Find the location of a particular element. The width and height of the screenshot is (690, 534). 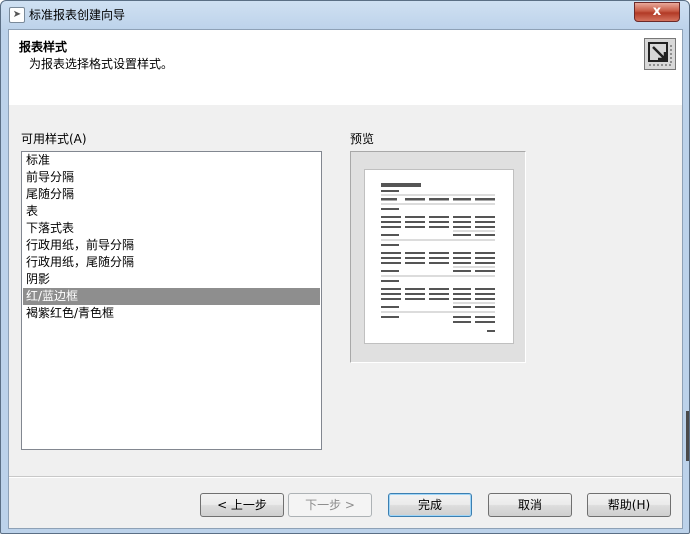

preview-label: 预览 is located at coordinates (362, 139).